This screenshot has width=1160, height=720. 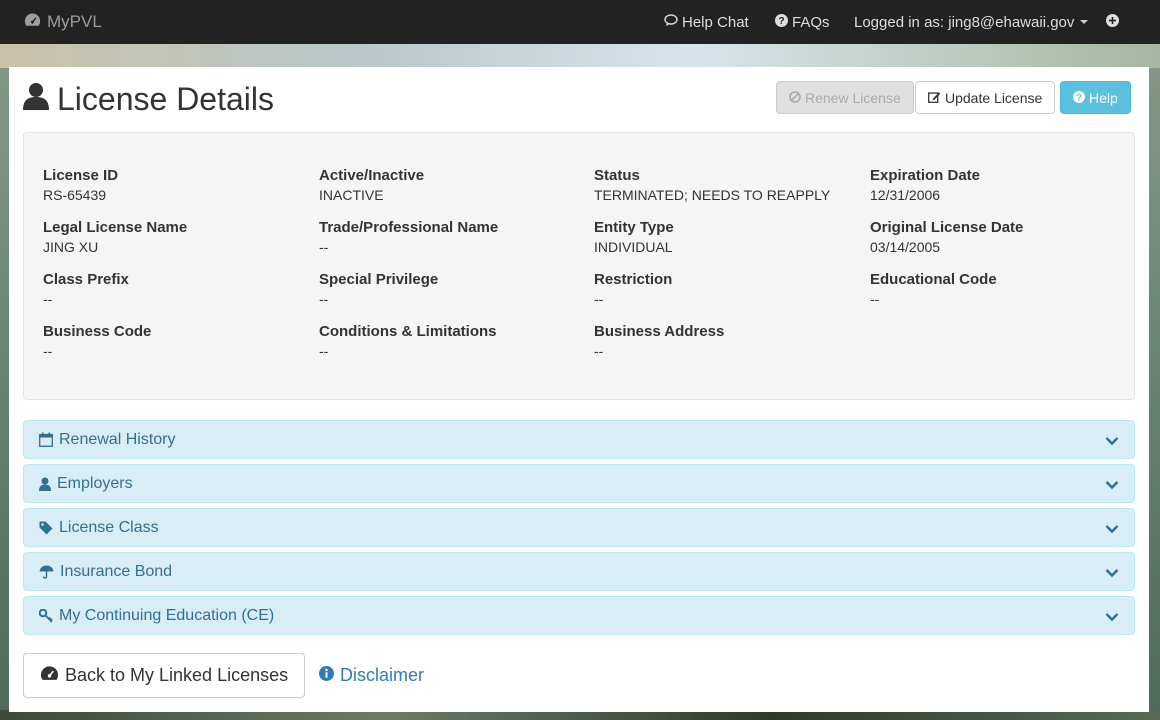 What do you see at coordinates (449, 186) in the screenshot?
I see `field-active: Active/Inactive INACTIVE` at bounding box center [449, 186].